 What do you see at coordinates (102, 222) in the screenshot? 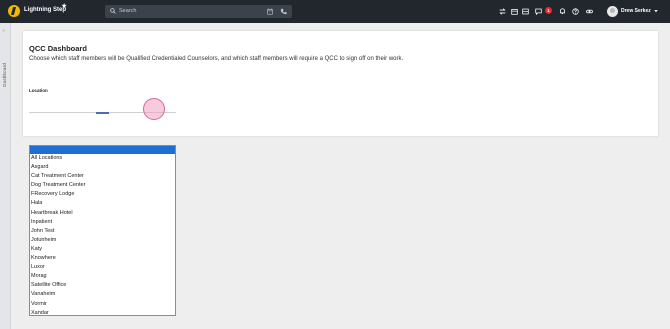
I see `dropdown-option: Inpatient` at bounding box center [102, 222].